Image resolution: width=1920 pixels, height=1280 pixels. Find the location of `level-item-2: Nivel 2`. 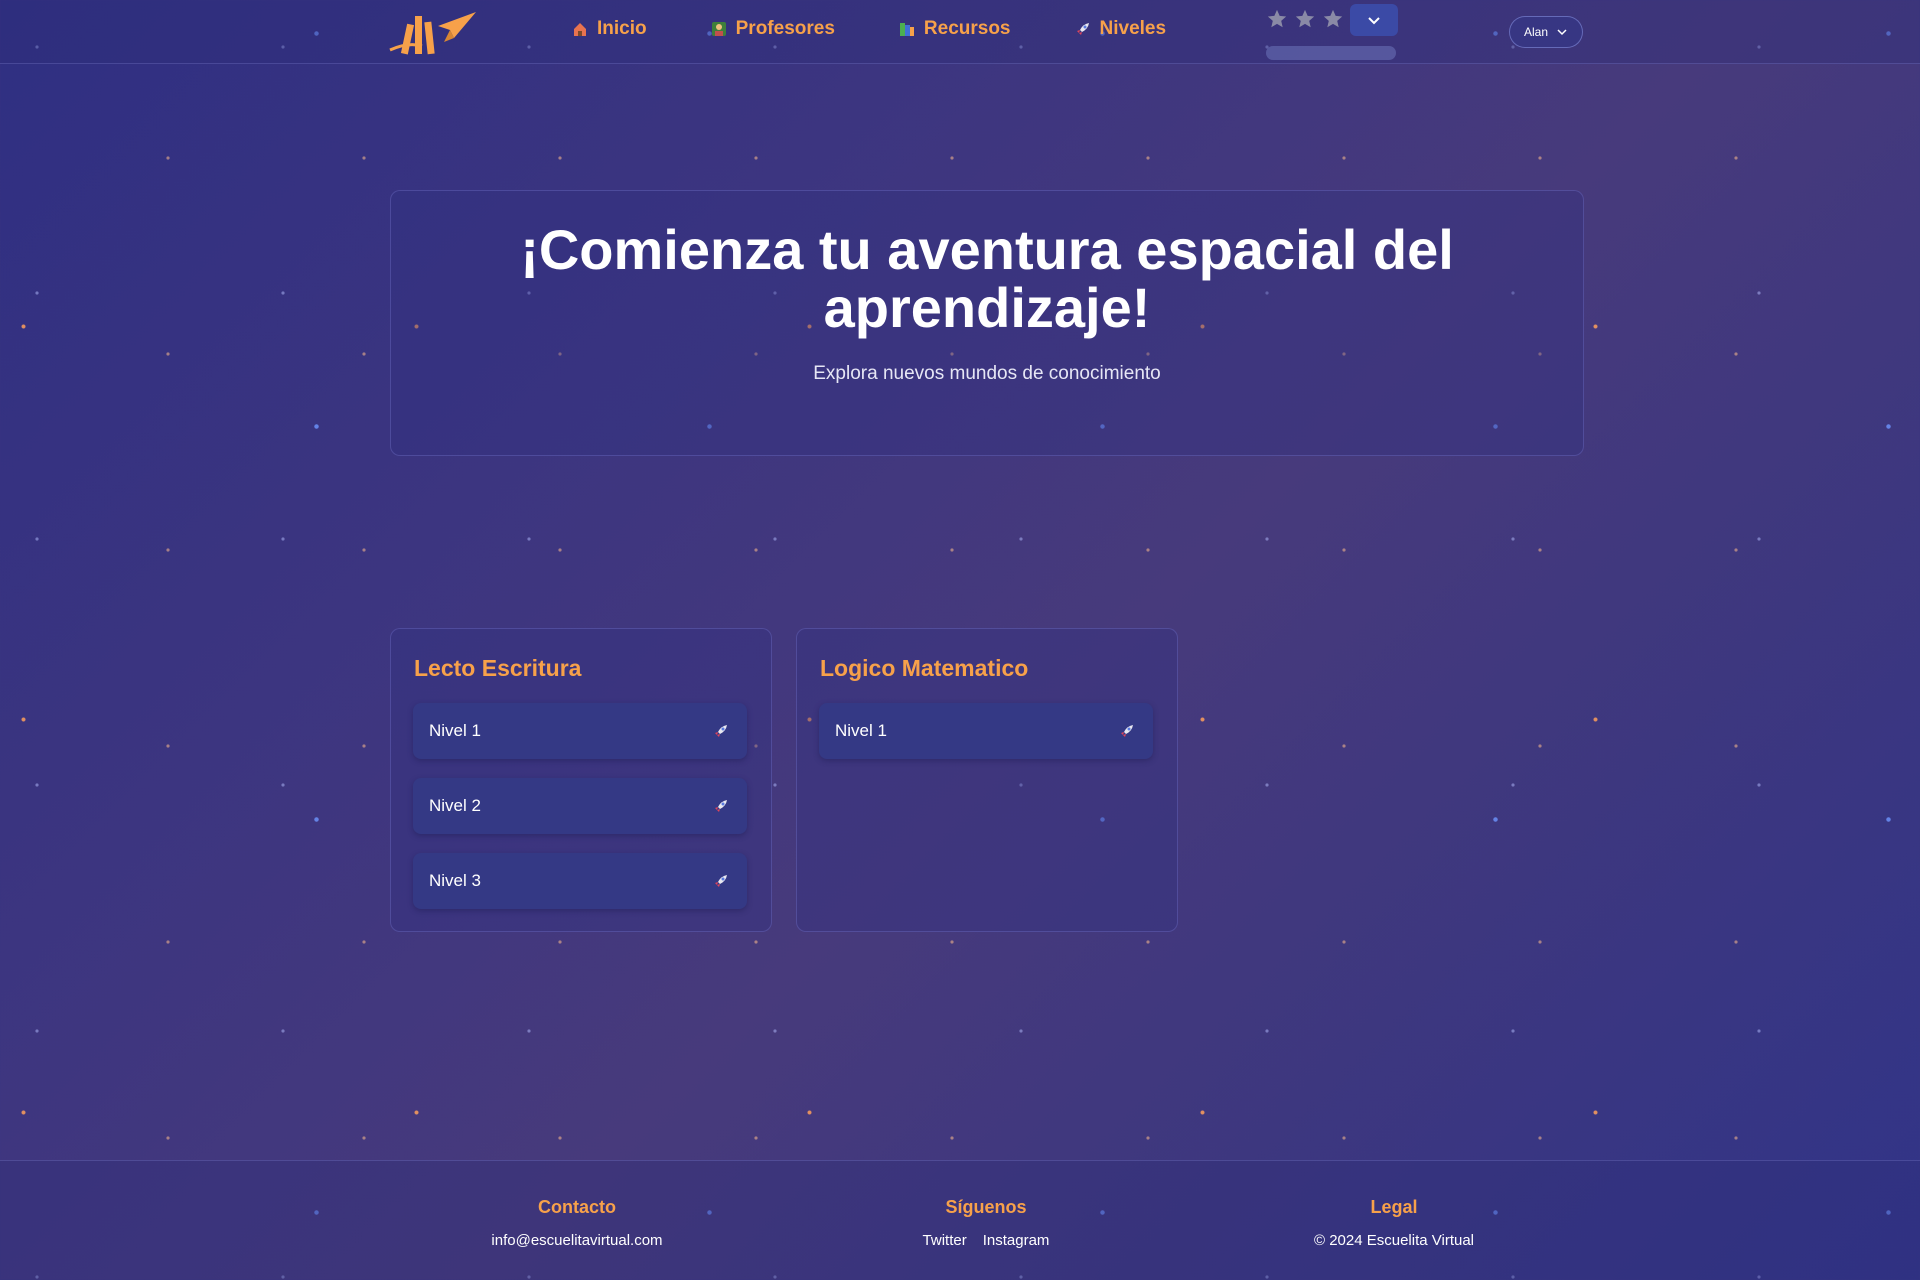

level-item-2: Nivel 2 is located at coordinates (580, 806).